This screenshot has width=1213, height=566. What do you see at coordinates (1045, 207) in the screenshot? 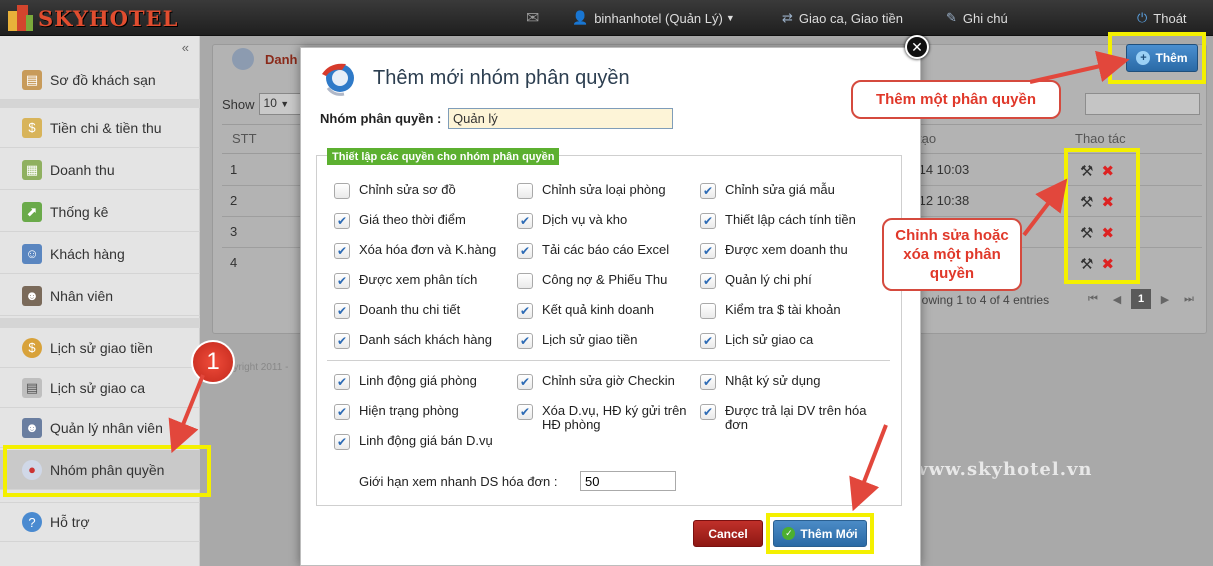
I see `arrow-to-actions` at bounding box center [1045, 207].